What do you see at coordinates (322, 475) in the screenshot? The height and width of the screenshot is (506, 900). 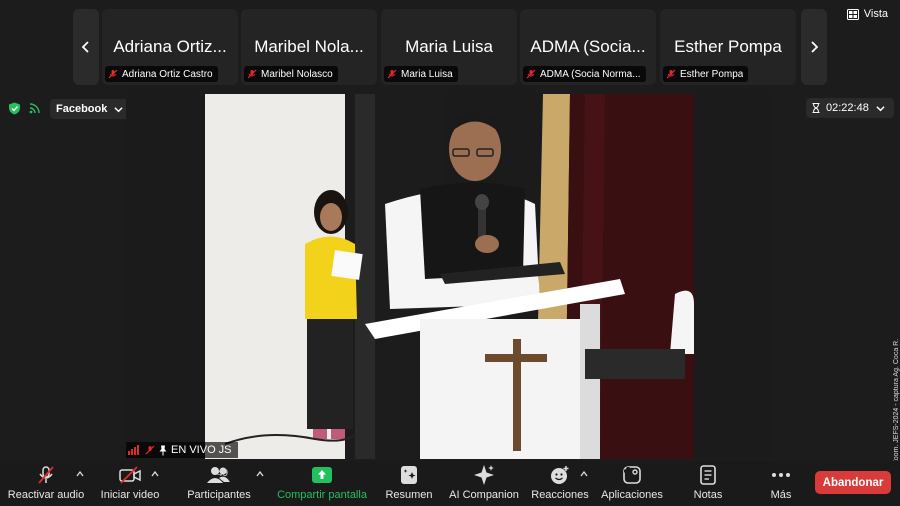 I see `share-screen-icon` at bounding box center [322, 475].